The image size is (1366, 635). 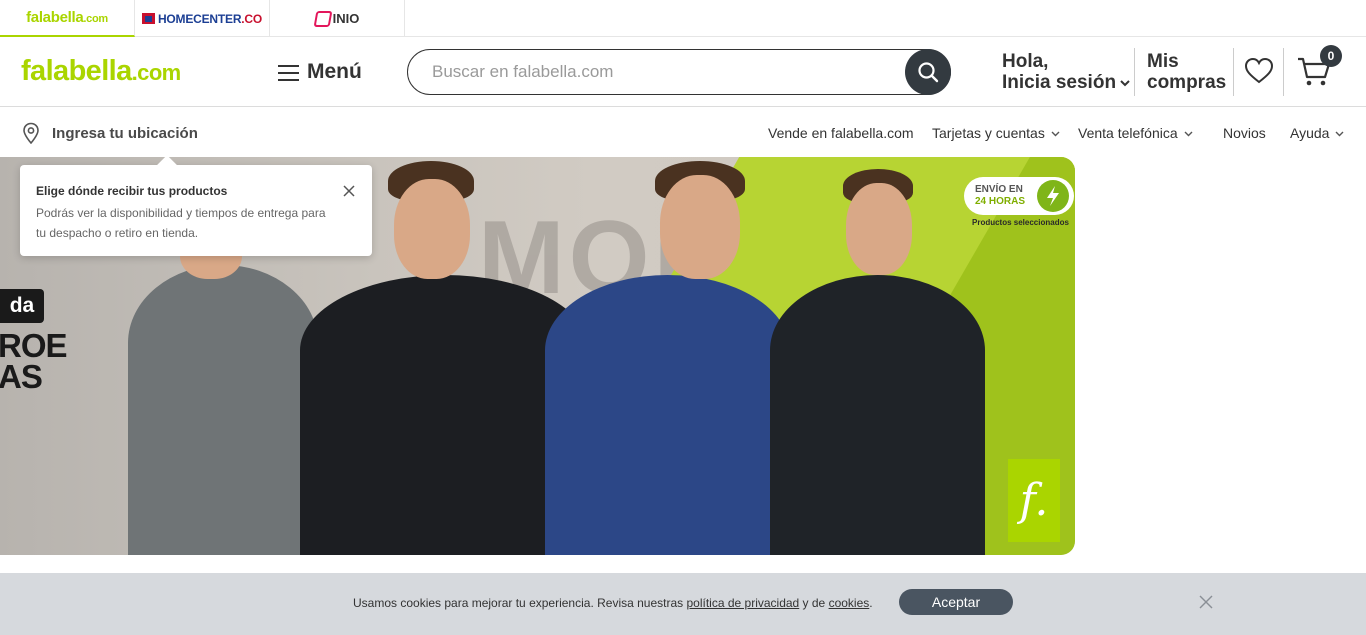 I want to click on search-button, so click(x=928, y=72).